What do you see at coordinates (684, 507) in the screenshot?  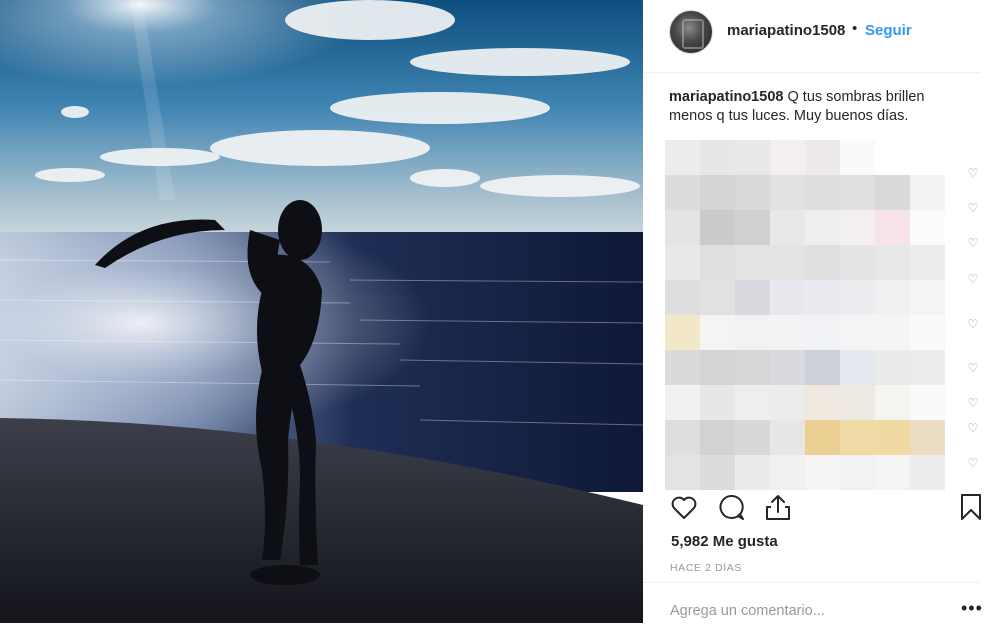 I see `heart-outline-icon` at bounding box center [684, 507].